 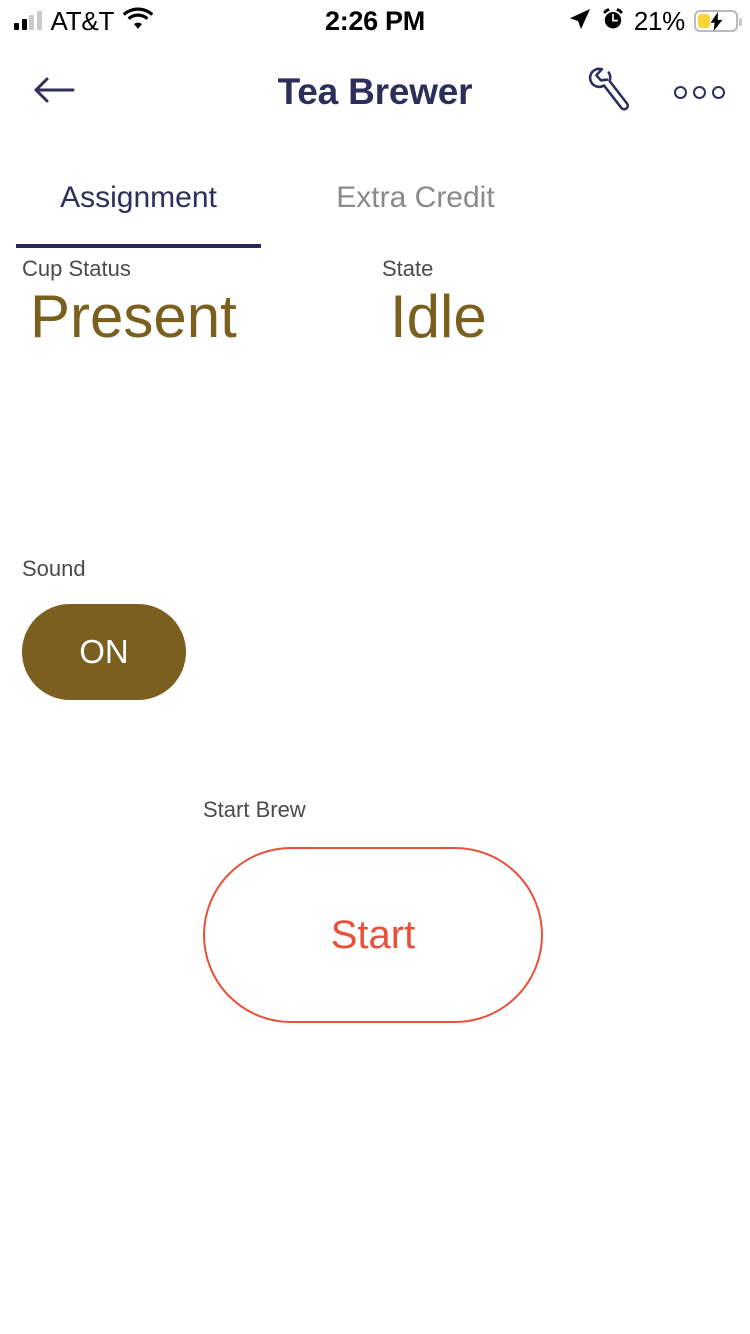 What do you see at coordinates (254, 809) in the screenshot?
I see `start-brew-label: Start Brew` at bounding box center [254, 809].